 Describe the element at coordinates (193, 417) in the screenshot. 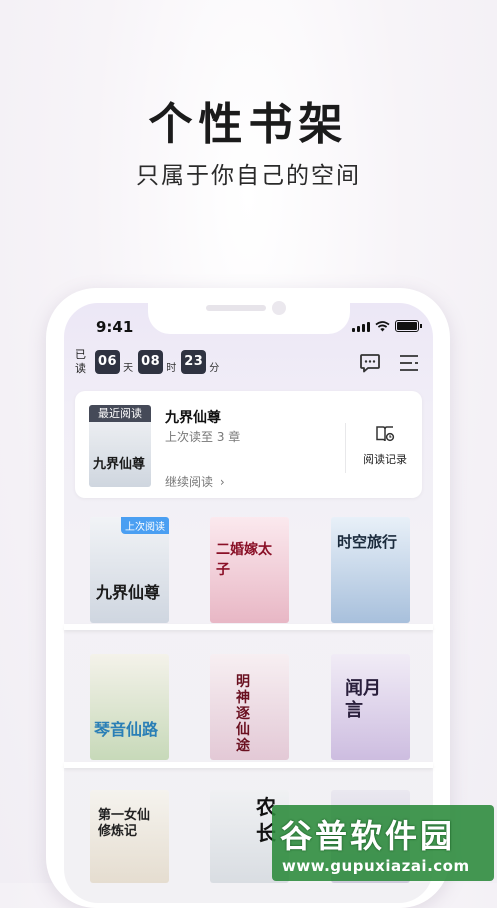

I see `recent-book-title: 九界仙尊` at that location.